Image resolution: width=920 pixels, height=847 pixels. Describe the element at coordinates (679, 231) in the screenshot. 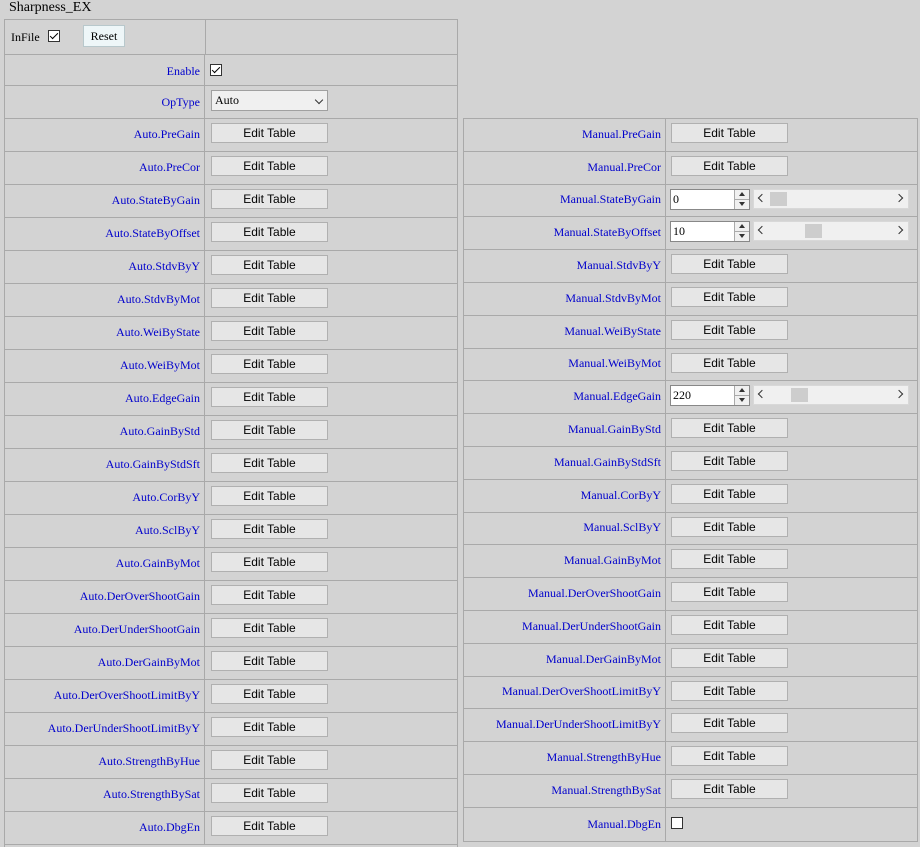

I see `spinbox-value: 10` at that location.